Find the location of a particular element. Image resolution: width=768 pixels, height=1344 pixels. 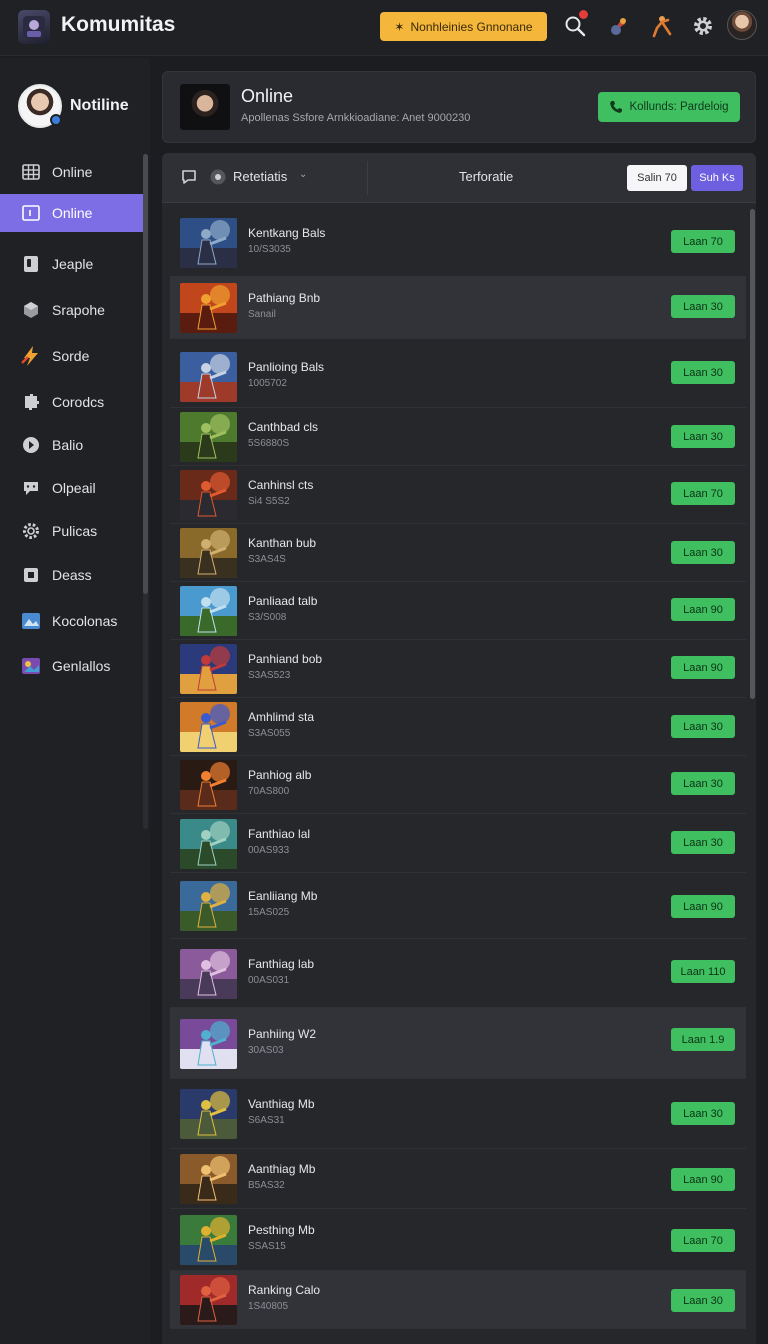

play-icon is located at coordinates (31, 445).